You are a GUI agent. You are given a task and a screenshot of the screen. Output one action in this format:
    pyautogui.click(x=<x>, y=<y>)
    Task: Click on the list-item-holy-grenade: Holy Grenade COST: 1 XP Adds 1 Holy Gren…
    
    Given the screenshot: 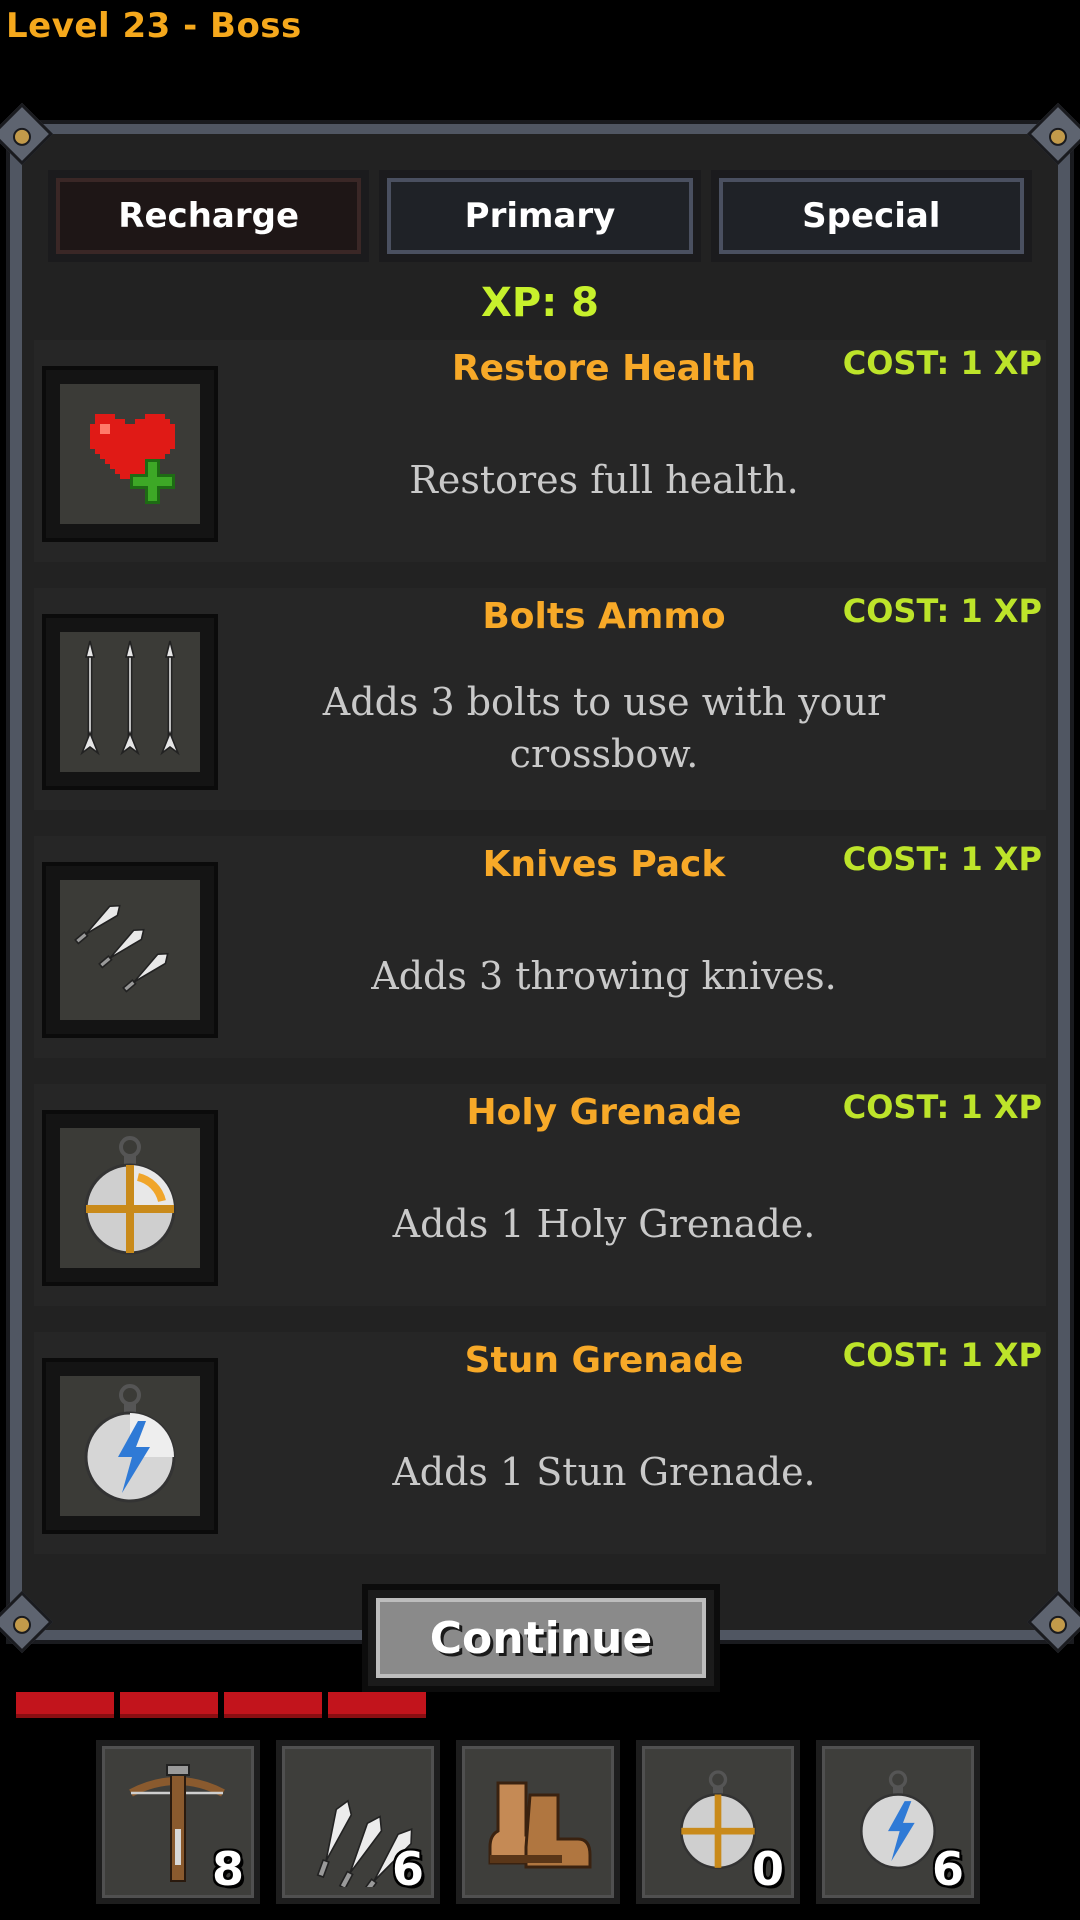 What is the action you would take?
    pyautogui.click(x=540, y=1195)
    